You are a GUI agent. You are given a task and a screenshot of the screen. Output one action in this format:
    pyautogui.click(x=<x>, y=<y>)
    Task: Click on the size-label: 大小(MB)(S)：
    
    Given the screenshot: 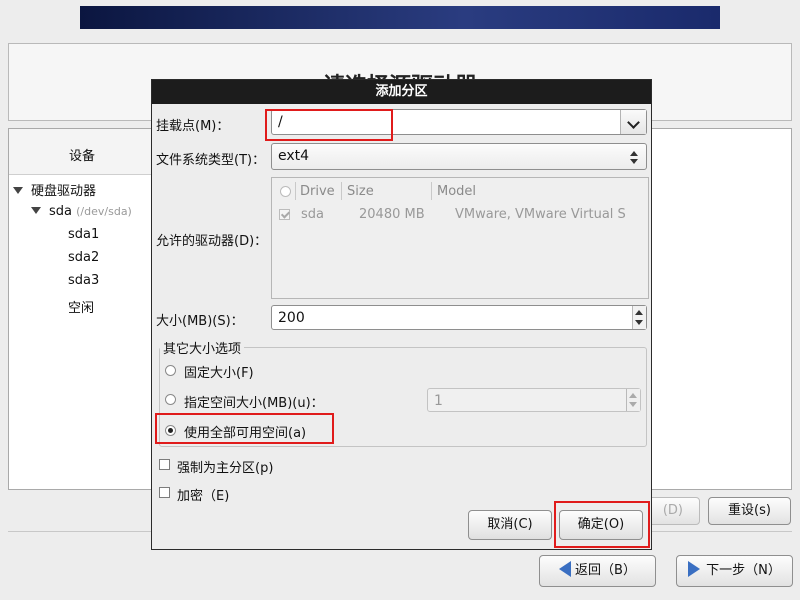 What is the action you would take?
    pyautogui.click(x=200, y=321)
    